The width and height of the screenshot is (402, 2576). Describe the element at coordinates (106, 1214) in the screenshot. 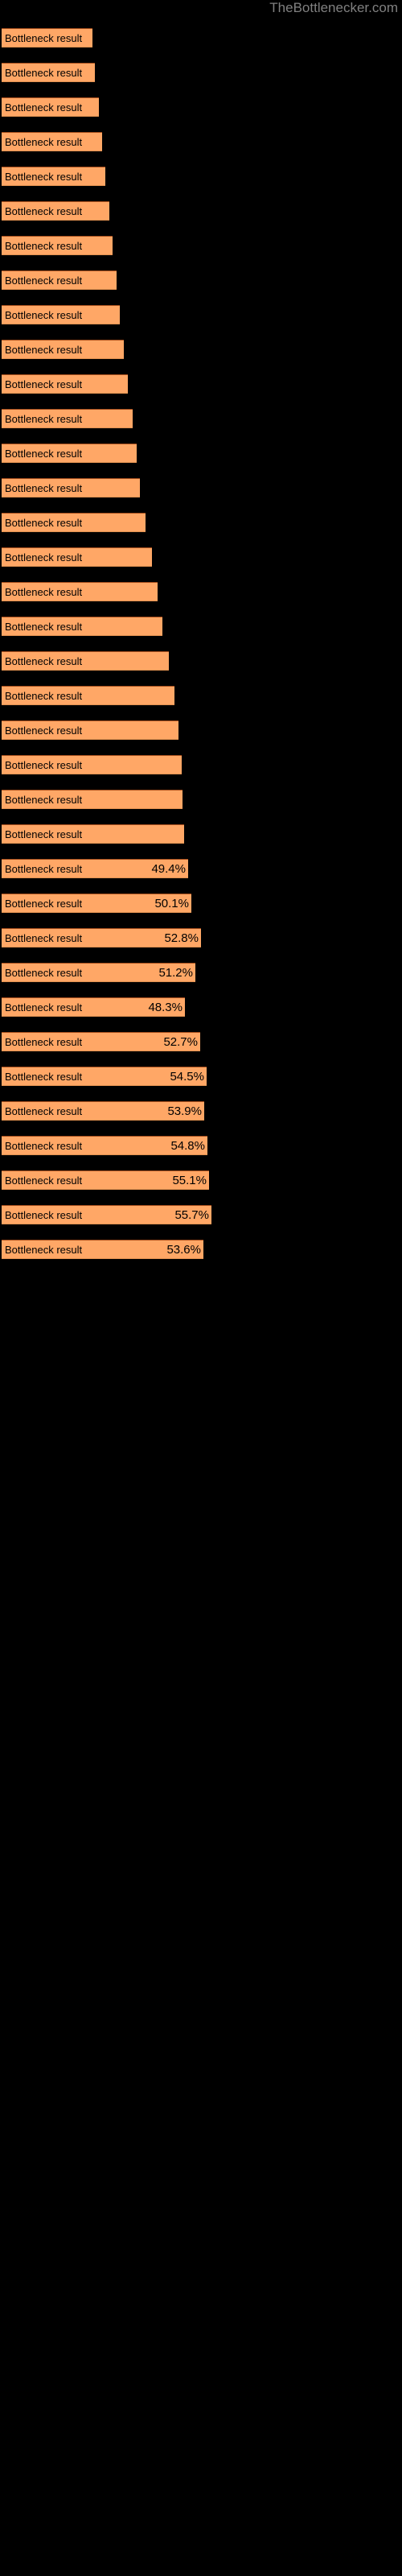

I see `bar: Bottleneck result 55.7%` at that location.